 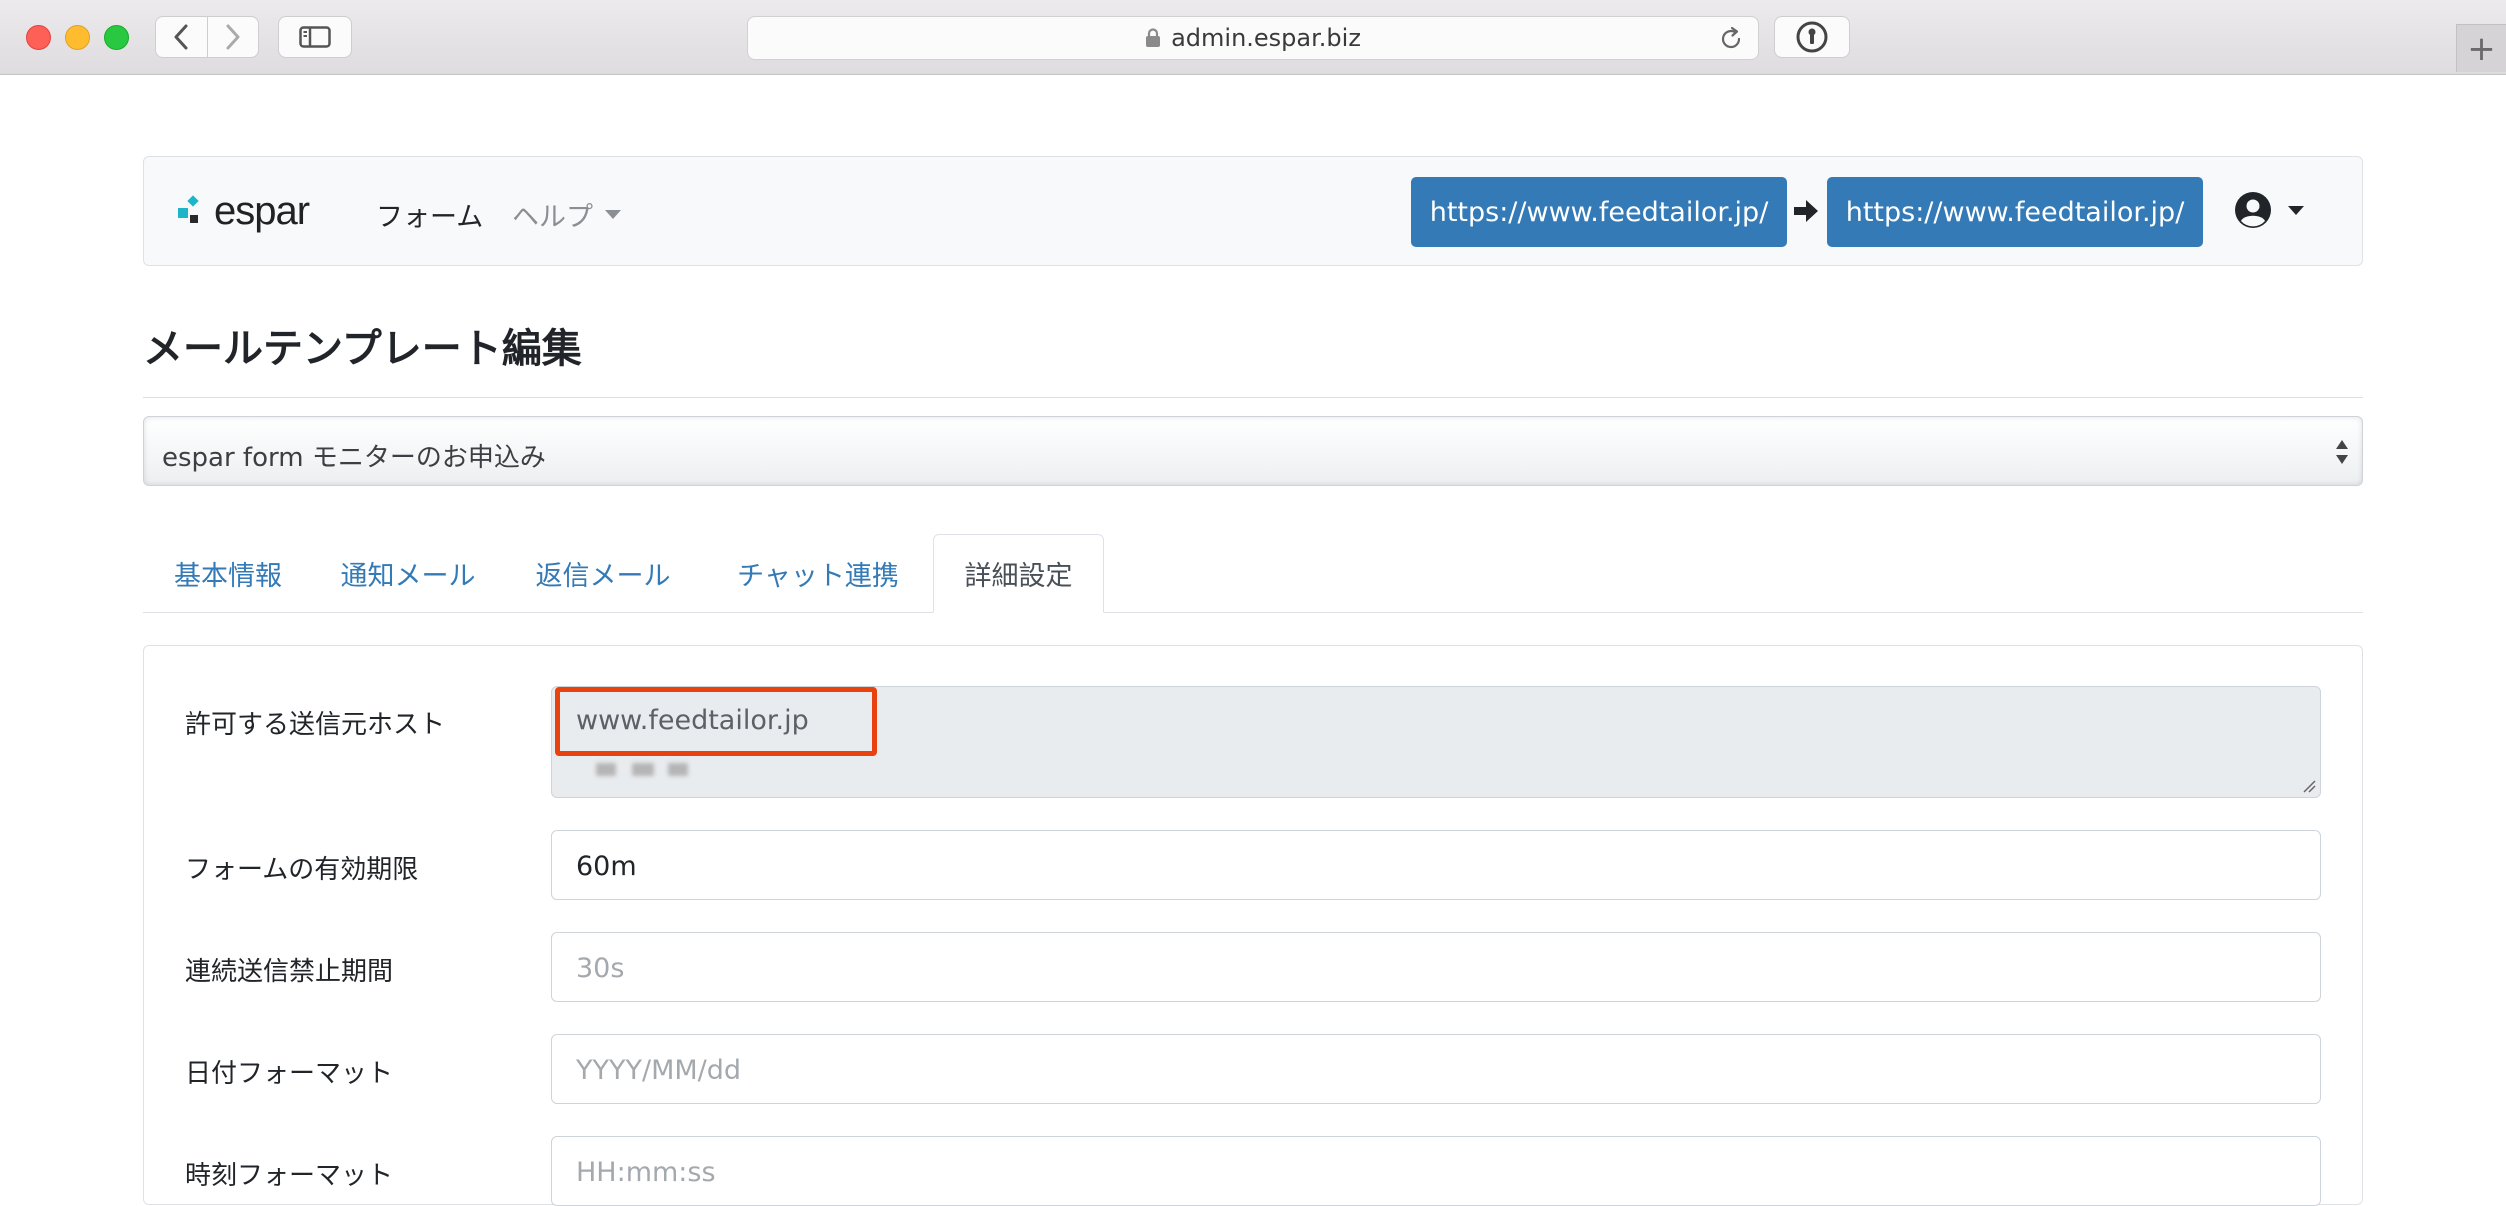 I want to click on date-format-placeholder: YYYY/MM/dd, so click(x=659, y=1070).